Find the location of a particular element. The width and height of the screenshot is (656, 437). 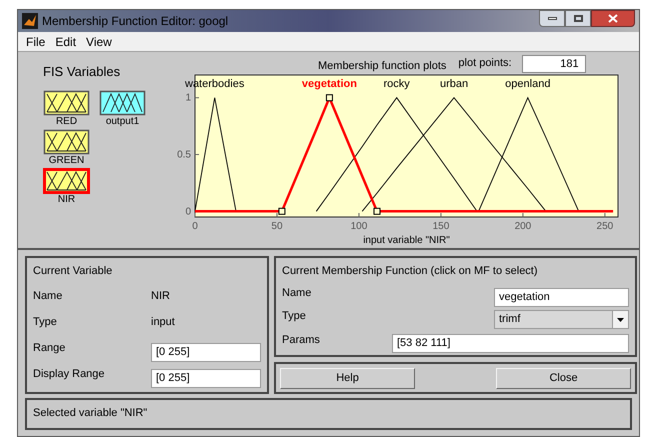

plot-title: Membership function plots is located at coordinates (382, 66).